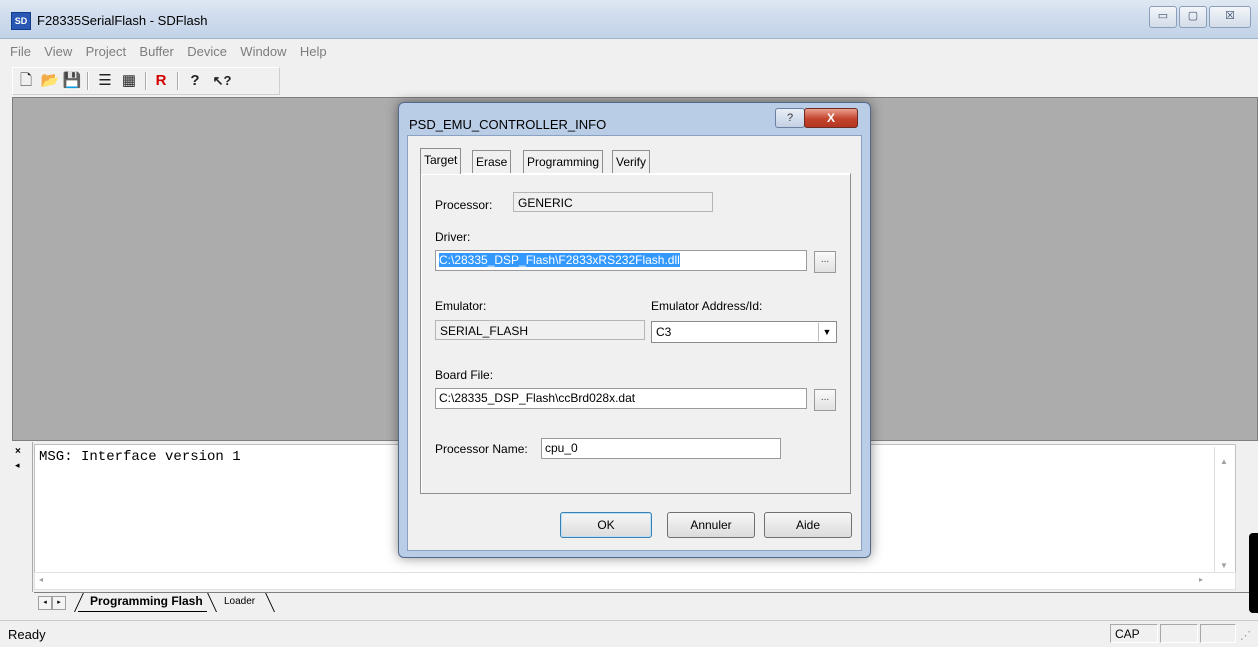 The width and height of the screenshot is (1258, 647). I want to click on title-bar: SD F28335SerialFlash - SDFlash ▭ ▢ ☒, so click(629, 19).